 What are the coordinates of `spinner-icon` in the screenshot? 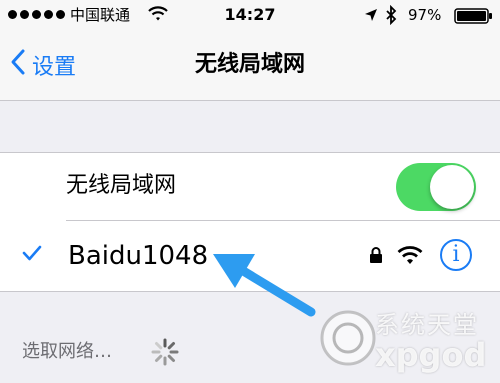 It's located at (165, 354).